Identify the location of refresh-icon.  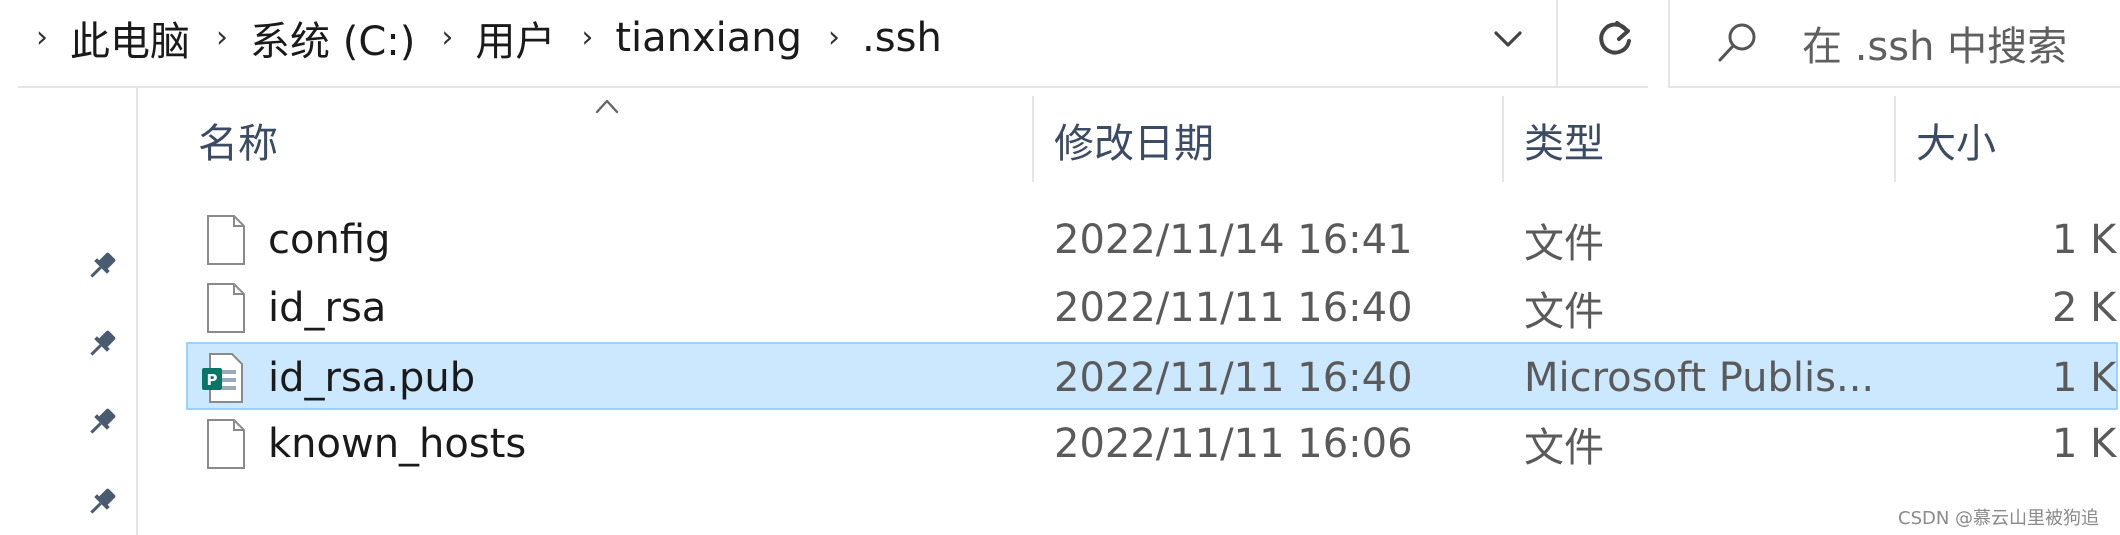
(1615, 38).